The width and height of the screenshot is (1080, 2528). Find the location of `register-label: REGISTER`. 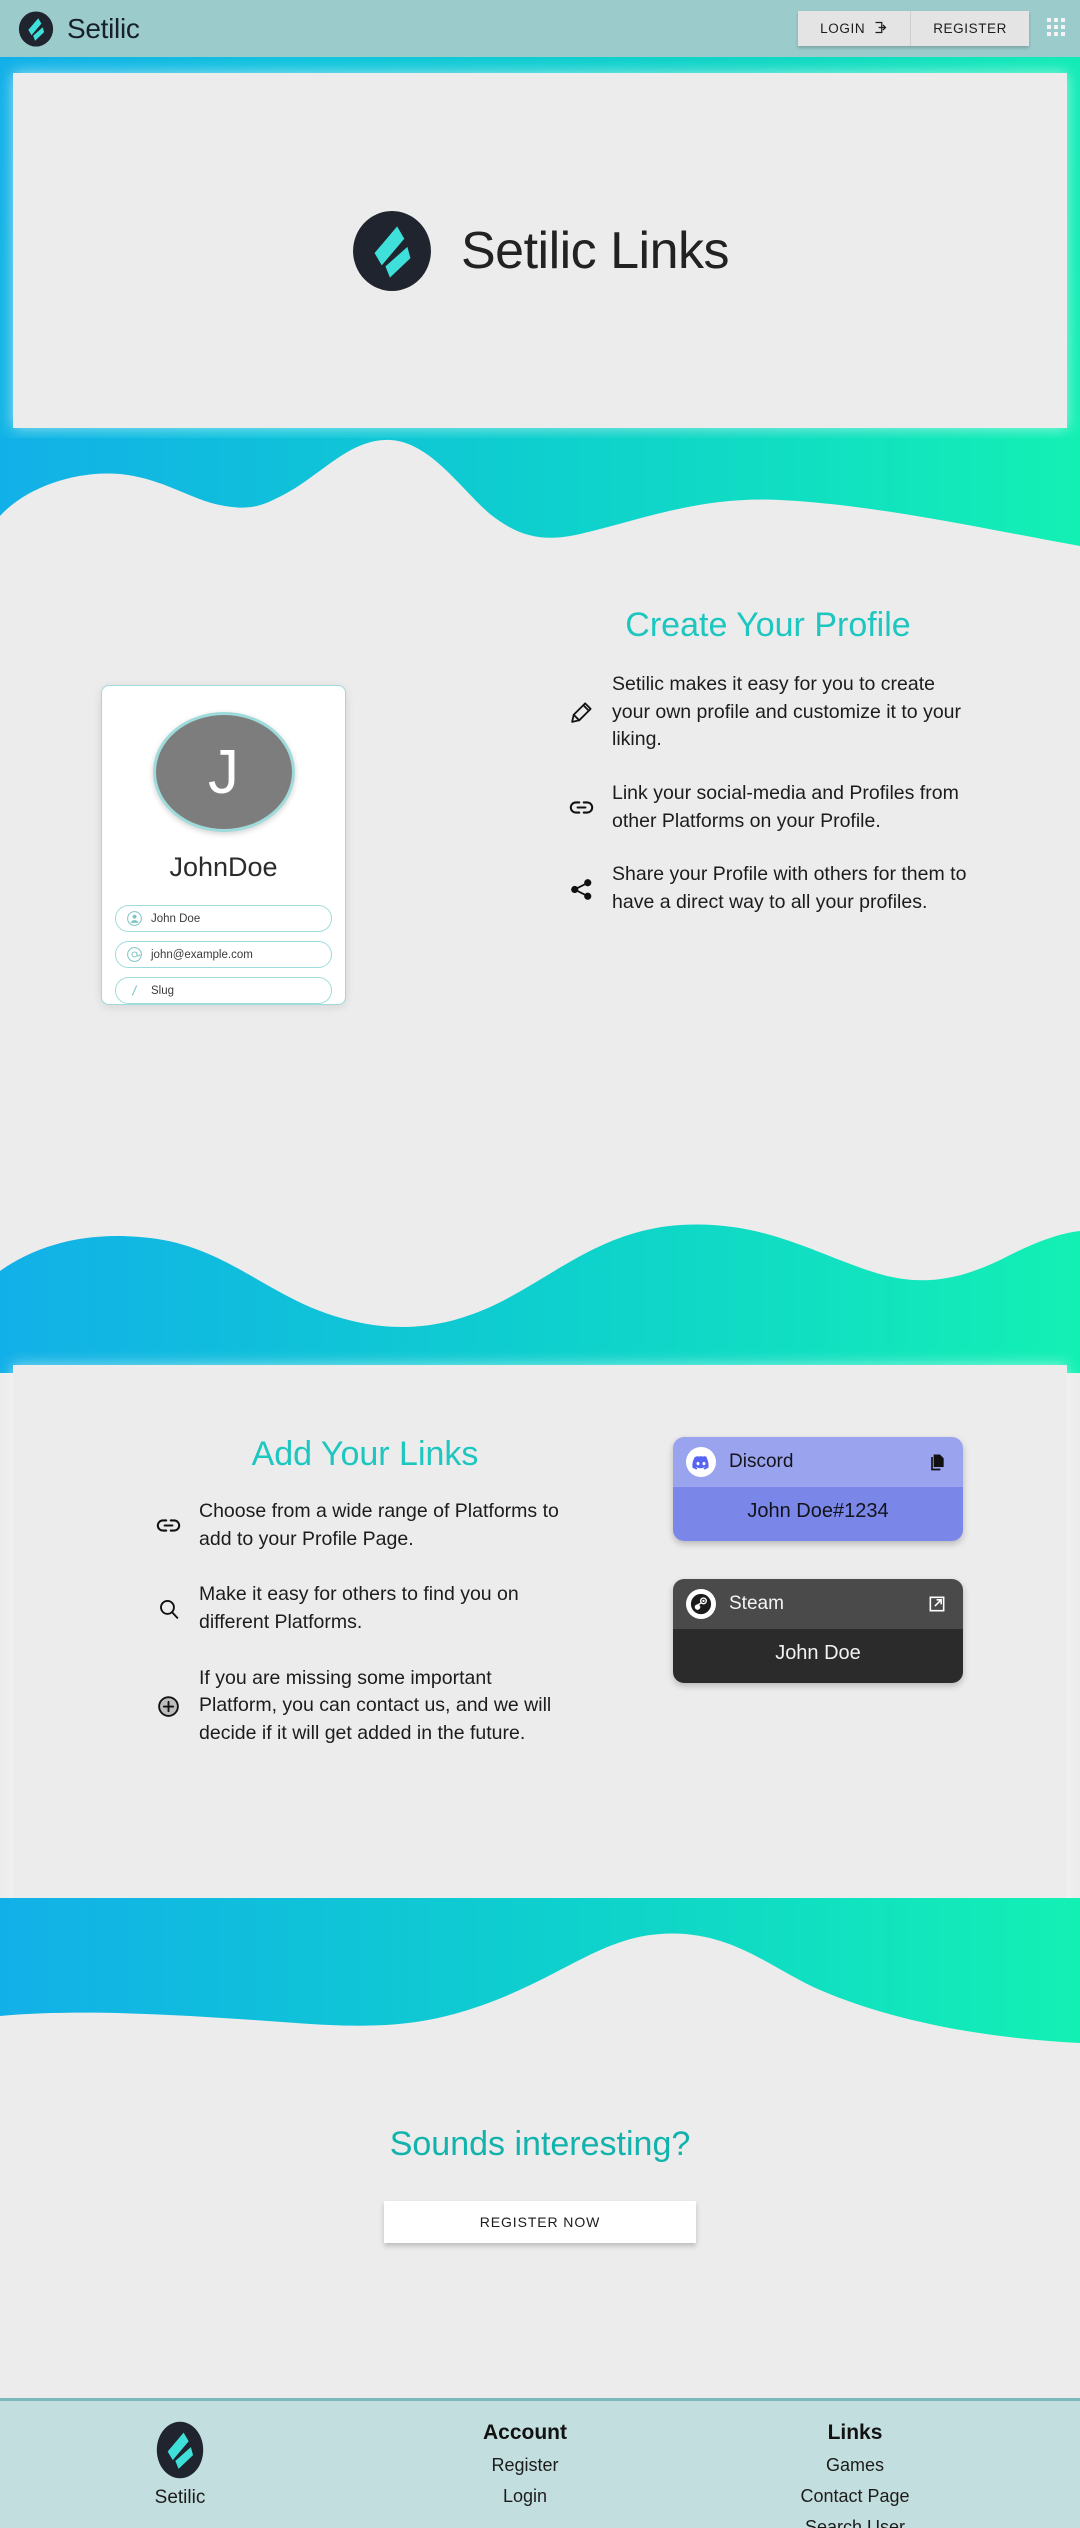

register-label: REGISTER is located at coordinates (970, 28).